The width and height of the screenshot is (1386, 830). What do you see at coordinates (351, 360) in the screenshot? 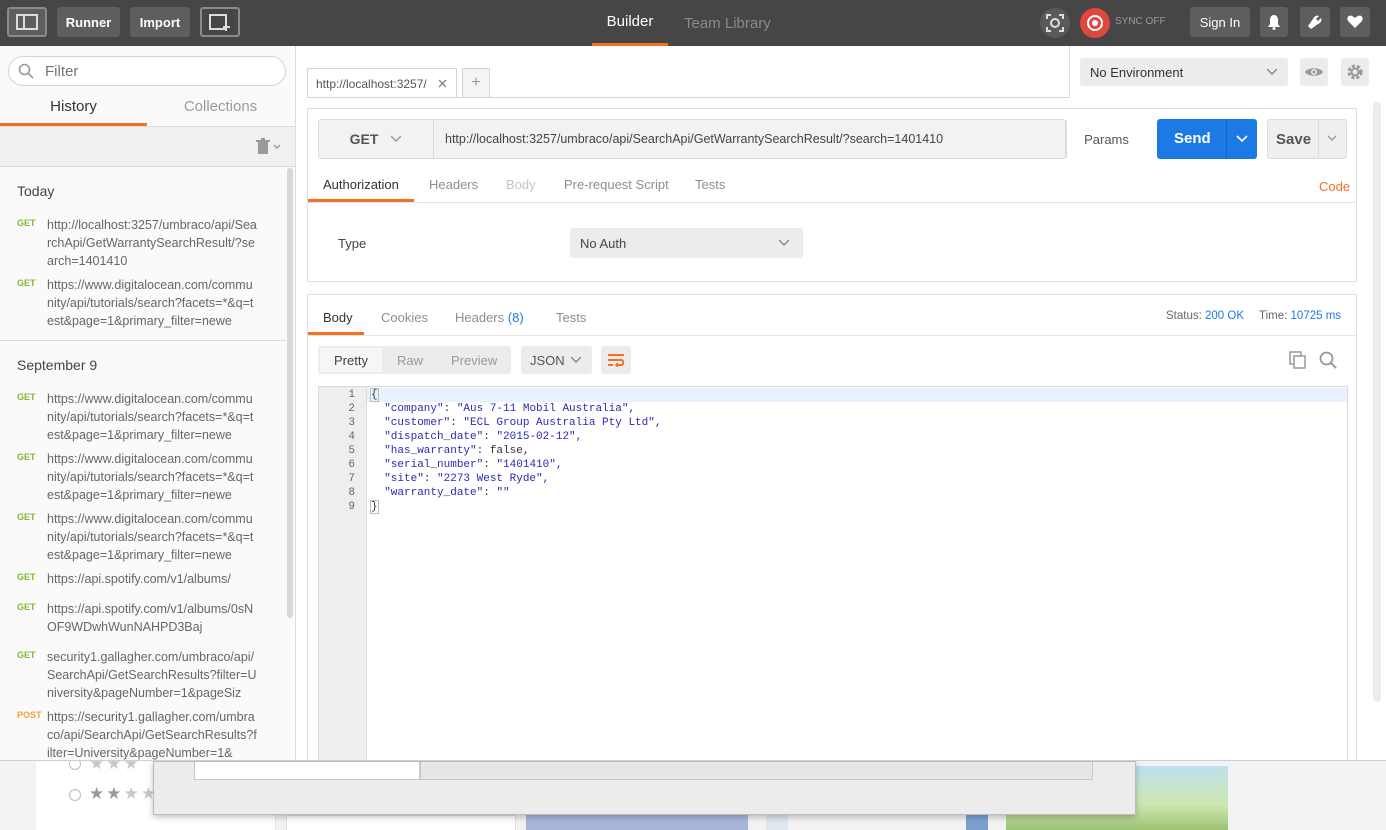
I see `format-pretty: Pretty` at bounding box center [351, 360].